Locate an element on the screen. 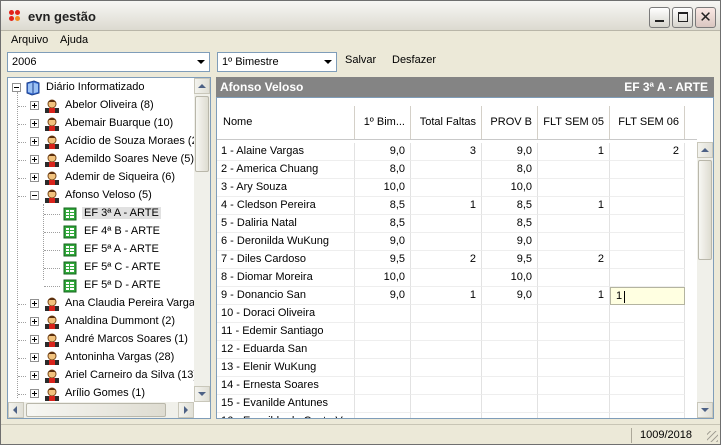 The width and height of the screenshot is (721, 445). menu-ajuda: Ajuda is located at coordinates (74, 40).